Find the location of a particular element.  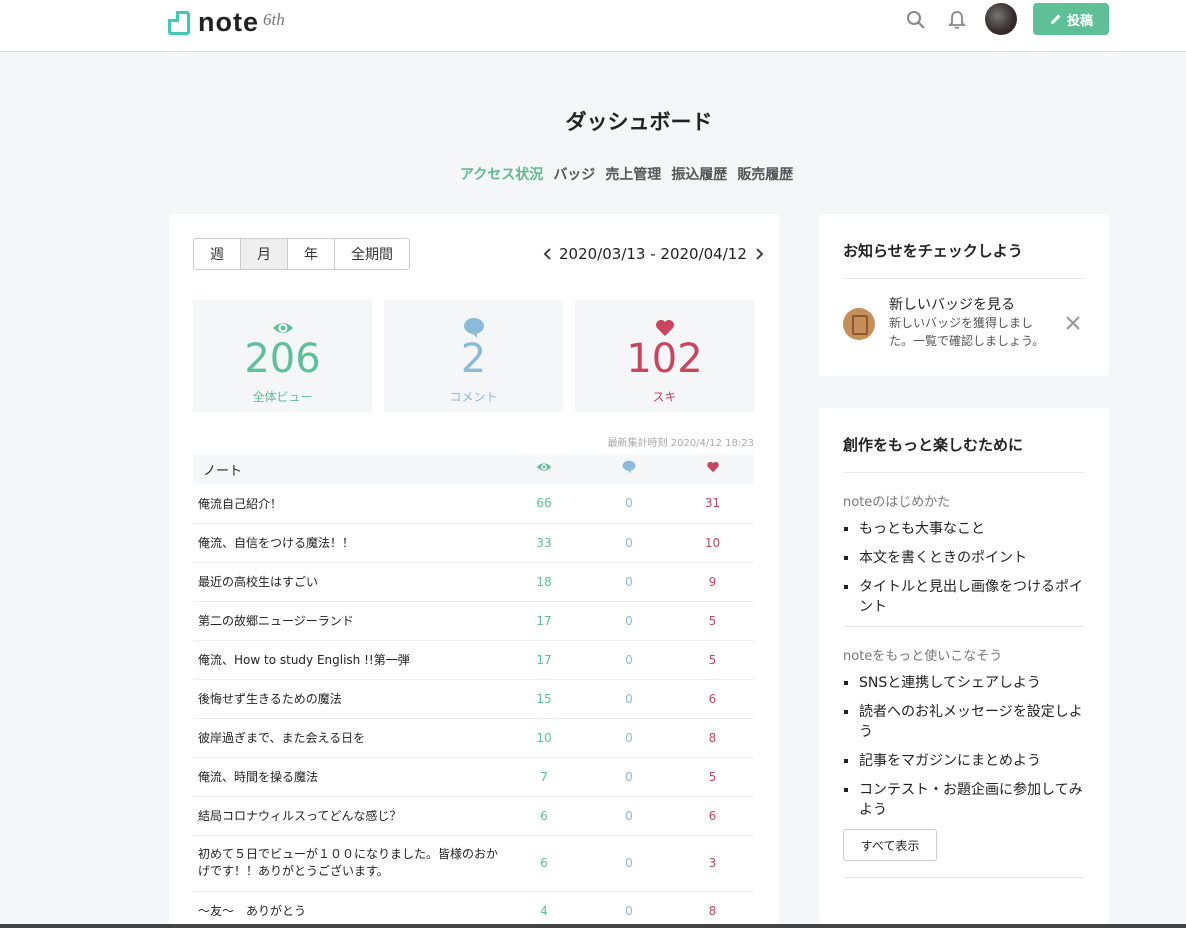

page-title: ダッシュボード is located at coordinates (639, 122).